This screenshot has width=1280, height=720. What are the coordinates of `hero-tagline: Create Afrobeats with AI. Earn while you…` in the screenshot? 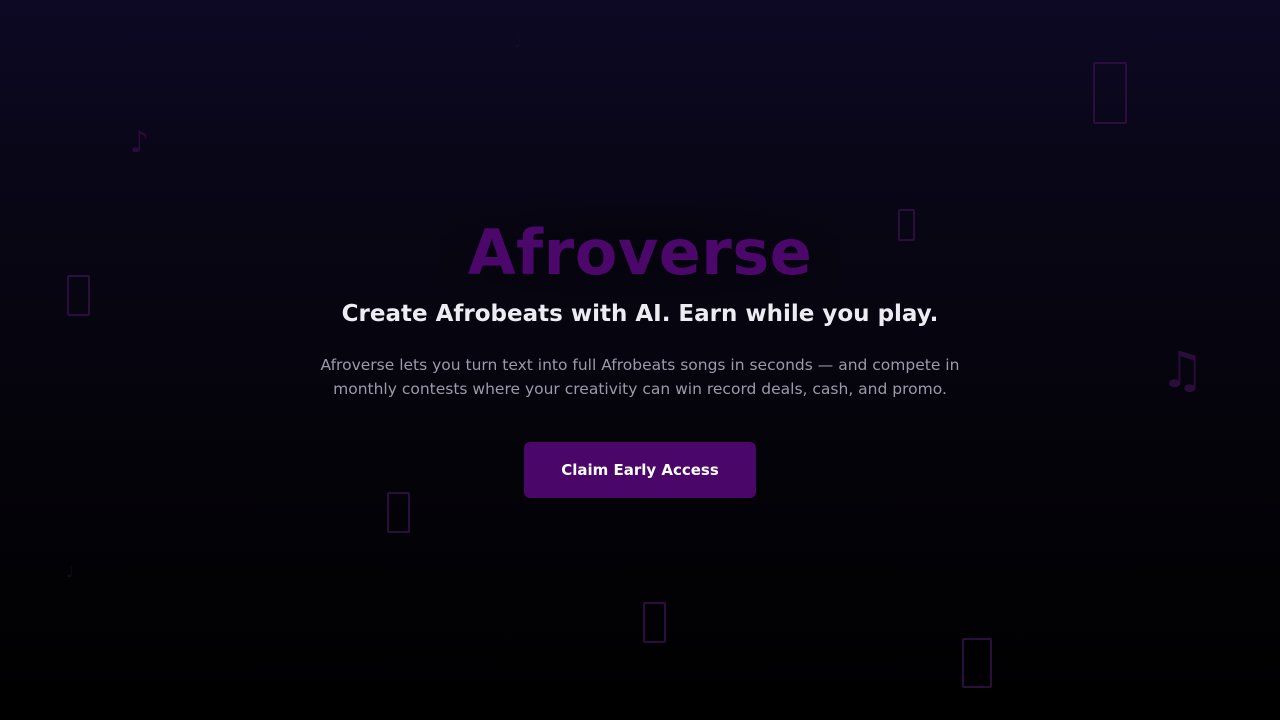 It's located at (640, 314).